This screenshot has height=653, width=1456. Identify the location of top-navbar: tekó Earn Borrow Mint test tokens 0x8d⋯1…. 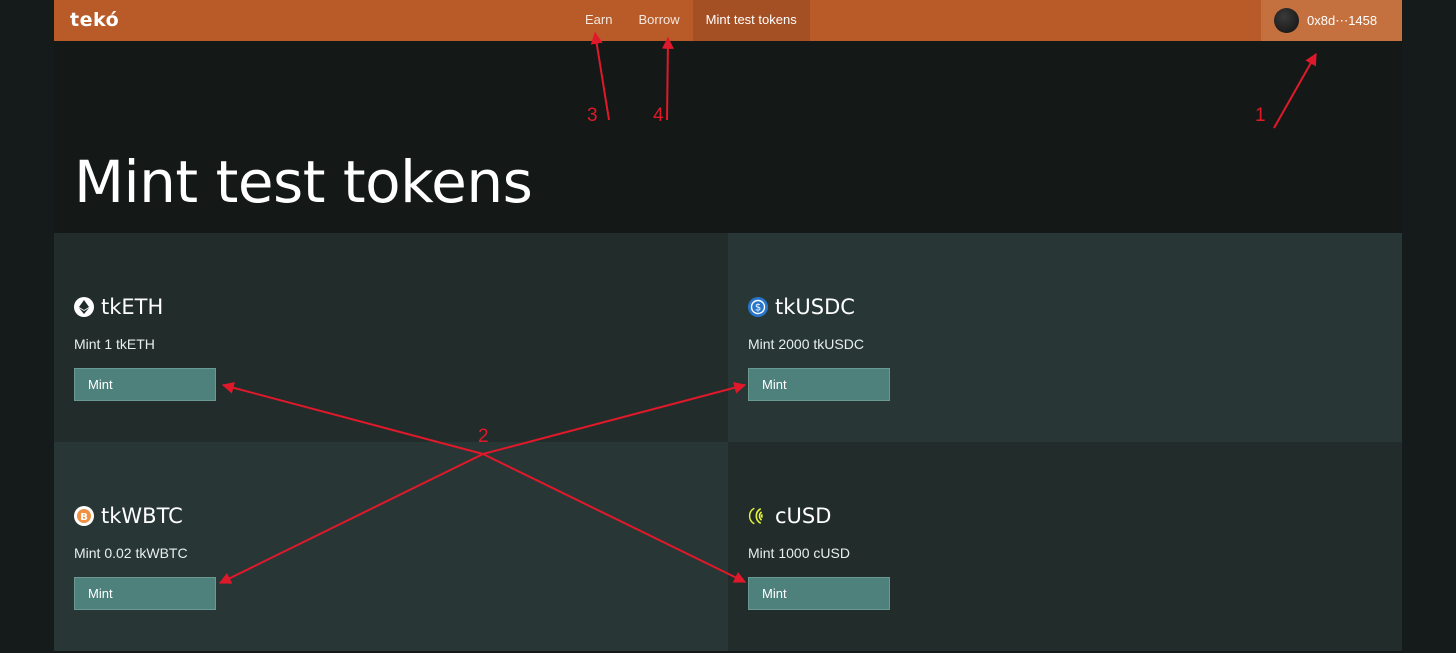
(728, 20).